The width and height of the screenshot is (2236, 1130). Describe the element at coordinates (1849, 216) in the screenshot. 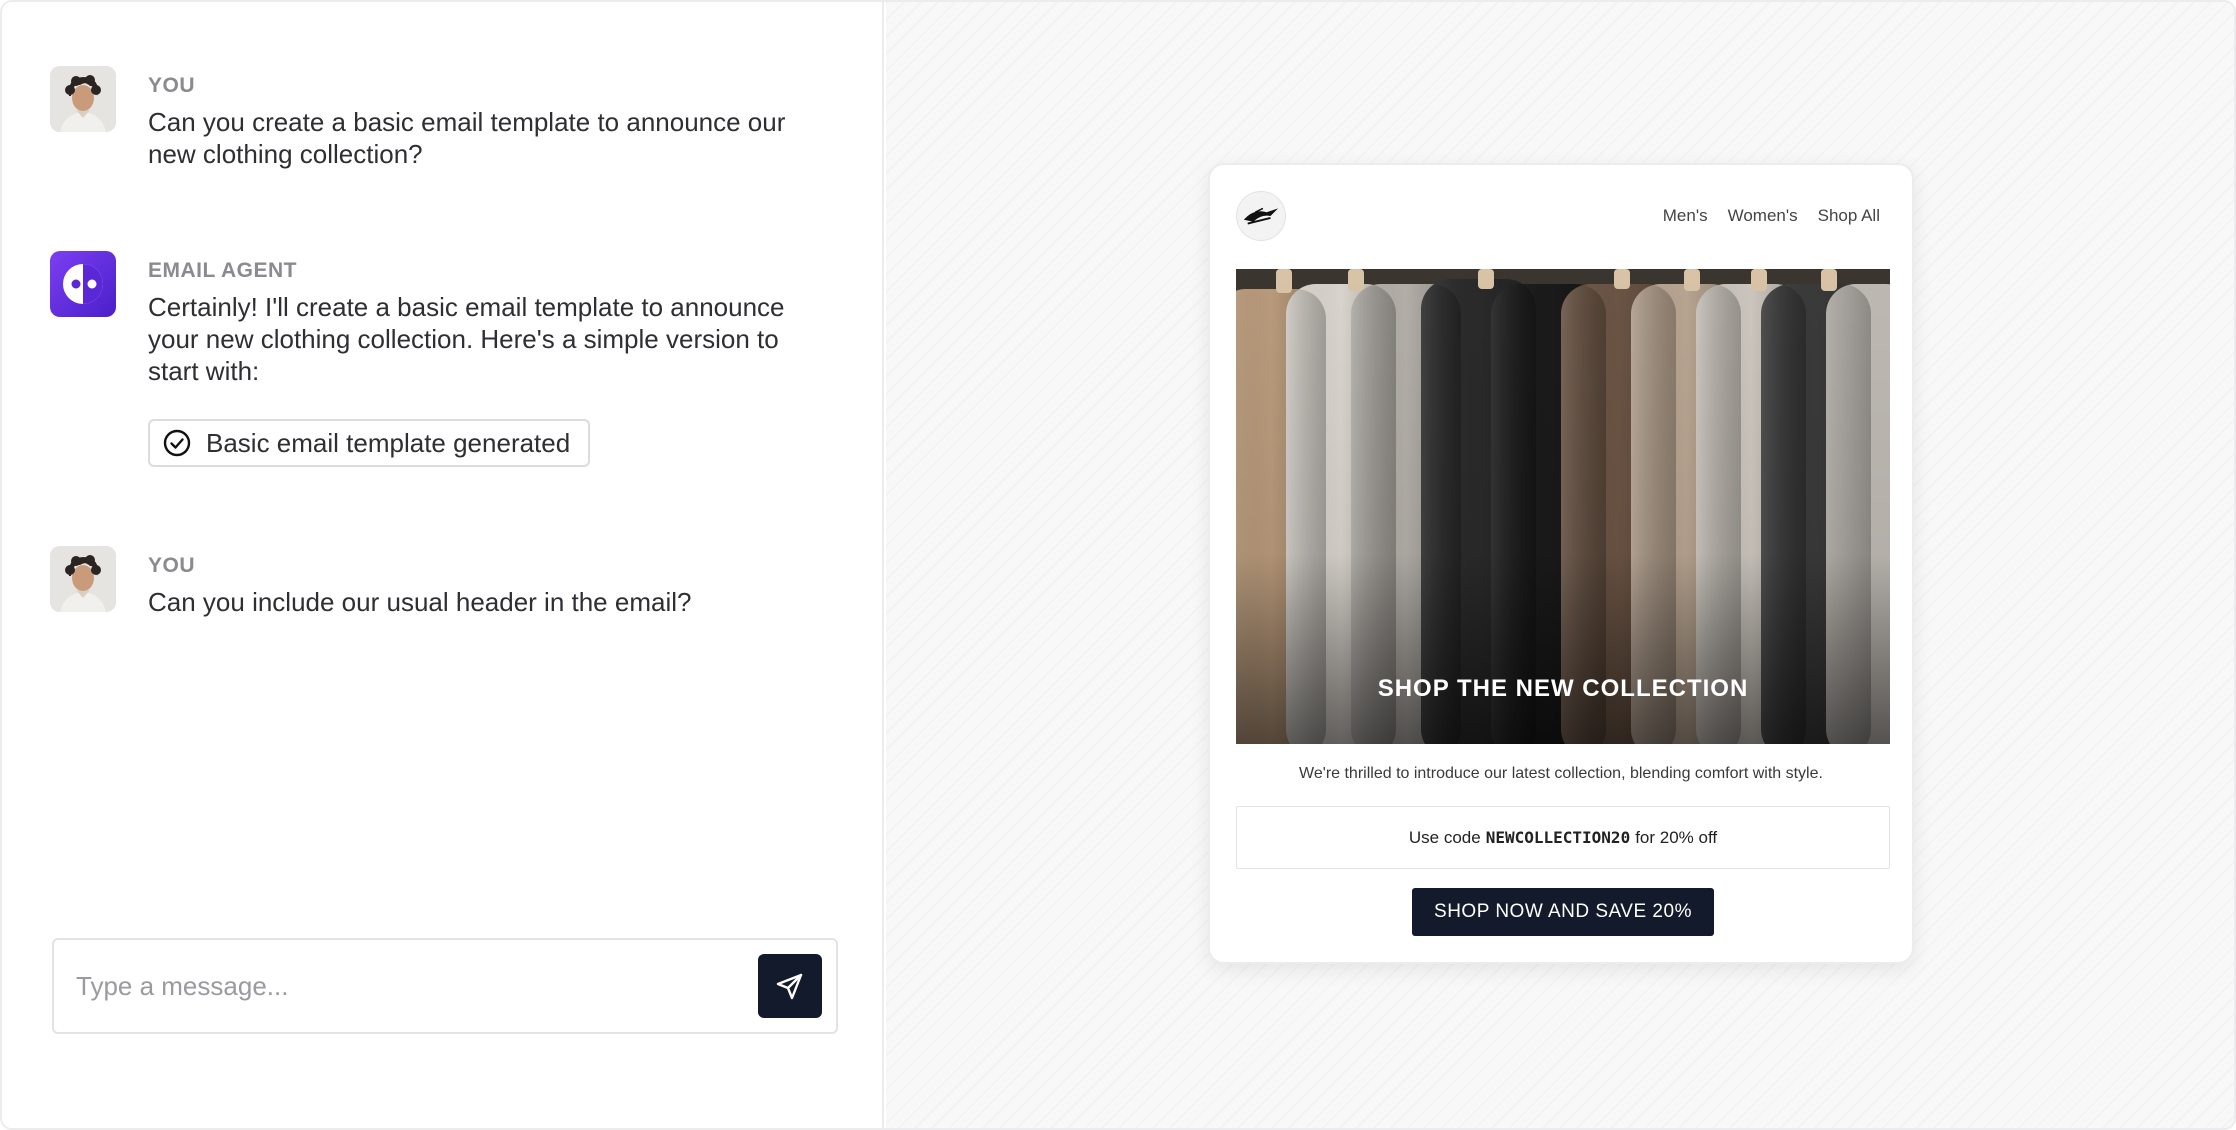

I see `nav-link-shop-all: Shop All` at that location.